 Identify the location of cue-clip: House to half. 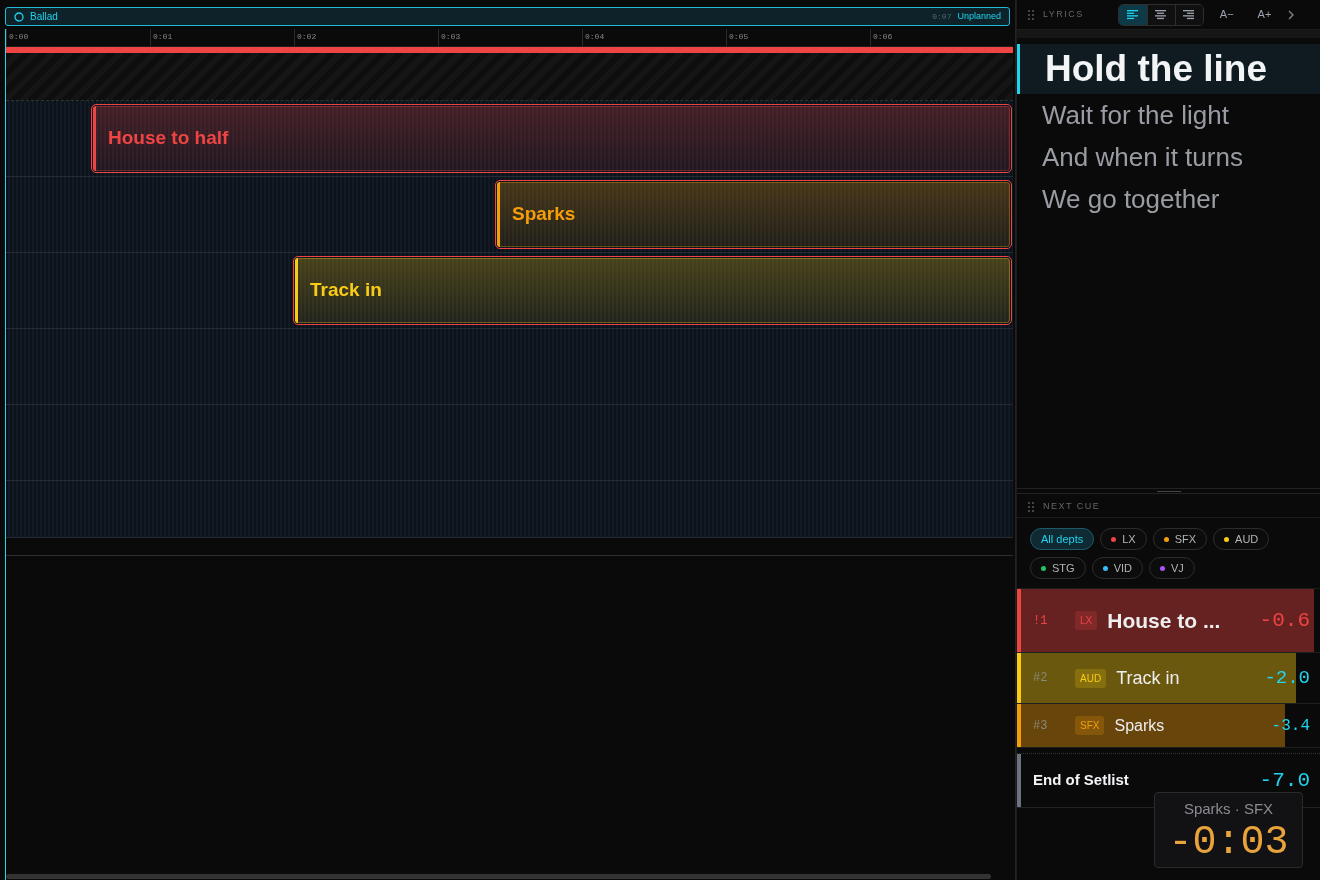
(551, 138).